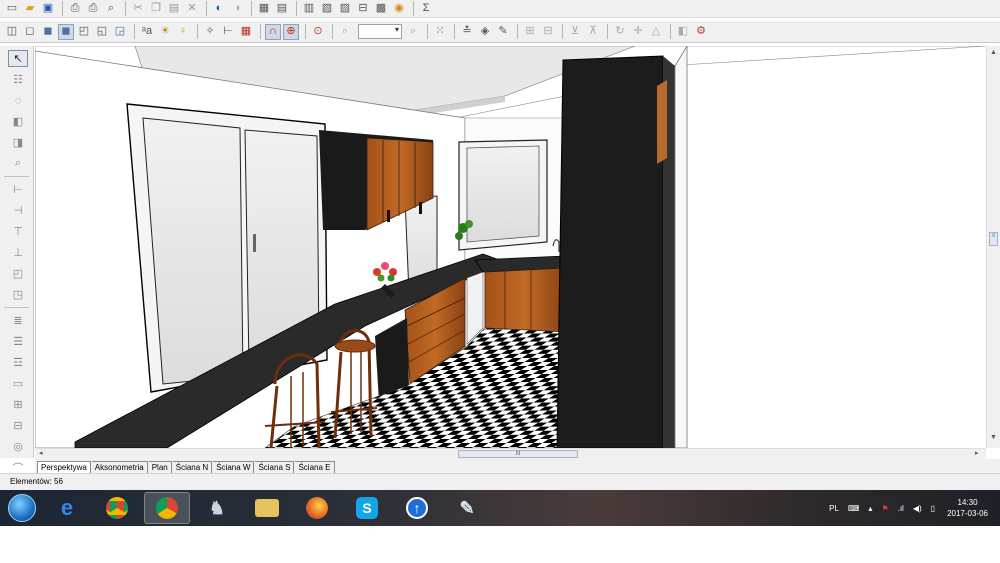  Describe the element at coordinates (993, 437) in the screenshot. I see `scroll-down-icon: ▼` at that location.